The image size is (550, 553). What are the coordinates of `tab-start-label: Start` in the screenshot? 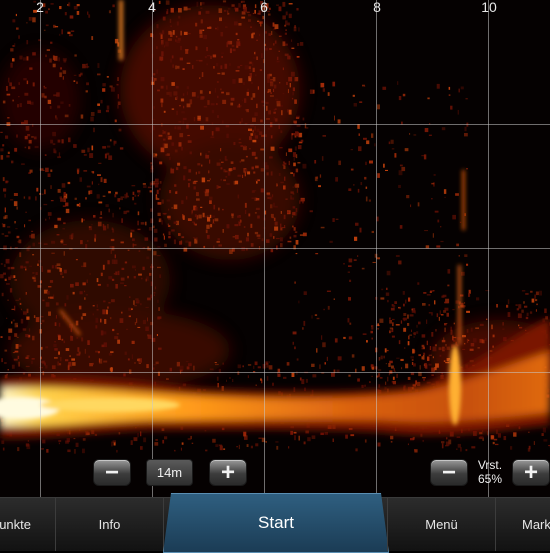 It's located at (276, 523).